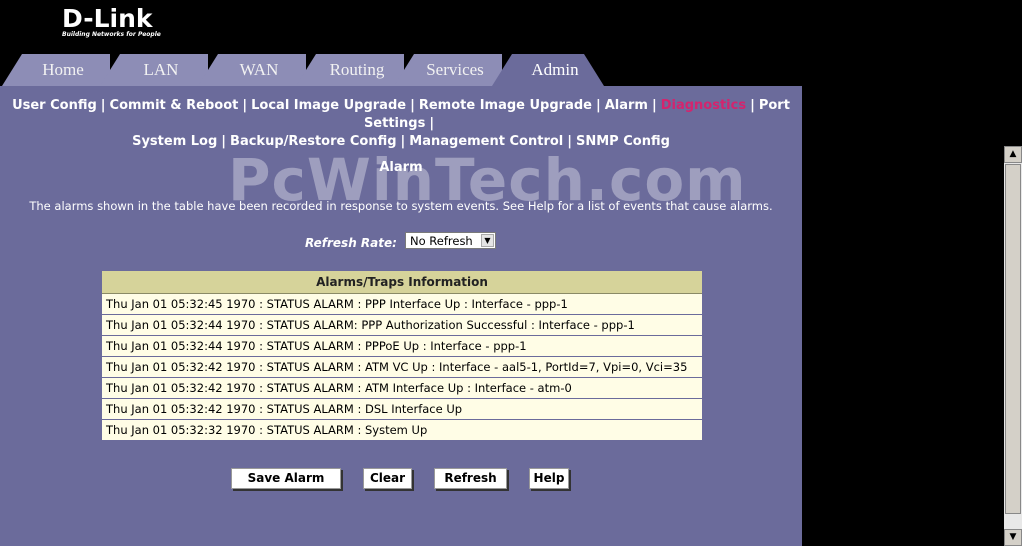 The height and width of the screenshot is (546, 1022). Describe the element at coordinates (174, 105) in the screenshot. I see `subnav-commit-reboot: Commit & Reboot` at that location.